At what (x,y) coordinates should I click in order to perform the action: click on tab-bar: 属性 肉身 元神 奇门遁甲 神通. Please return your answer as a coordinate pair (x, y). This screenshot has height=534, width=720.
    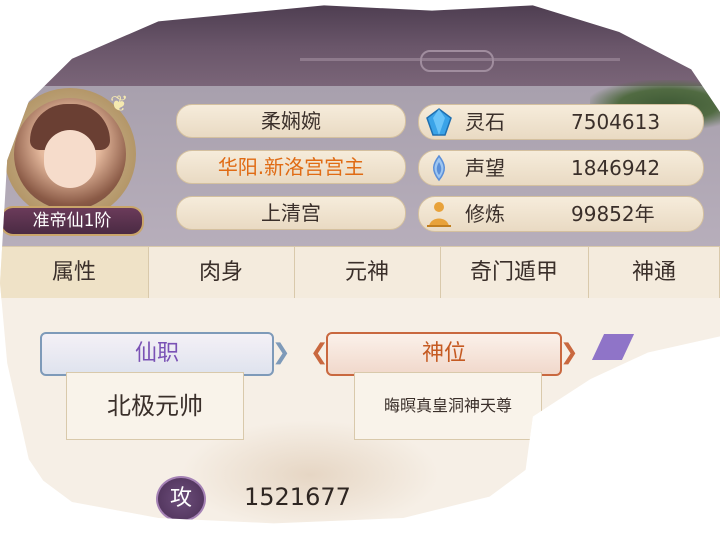
    Looking at the image, I should click on (360, 273).